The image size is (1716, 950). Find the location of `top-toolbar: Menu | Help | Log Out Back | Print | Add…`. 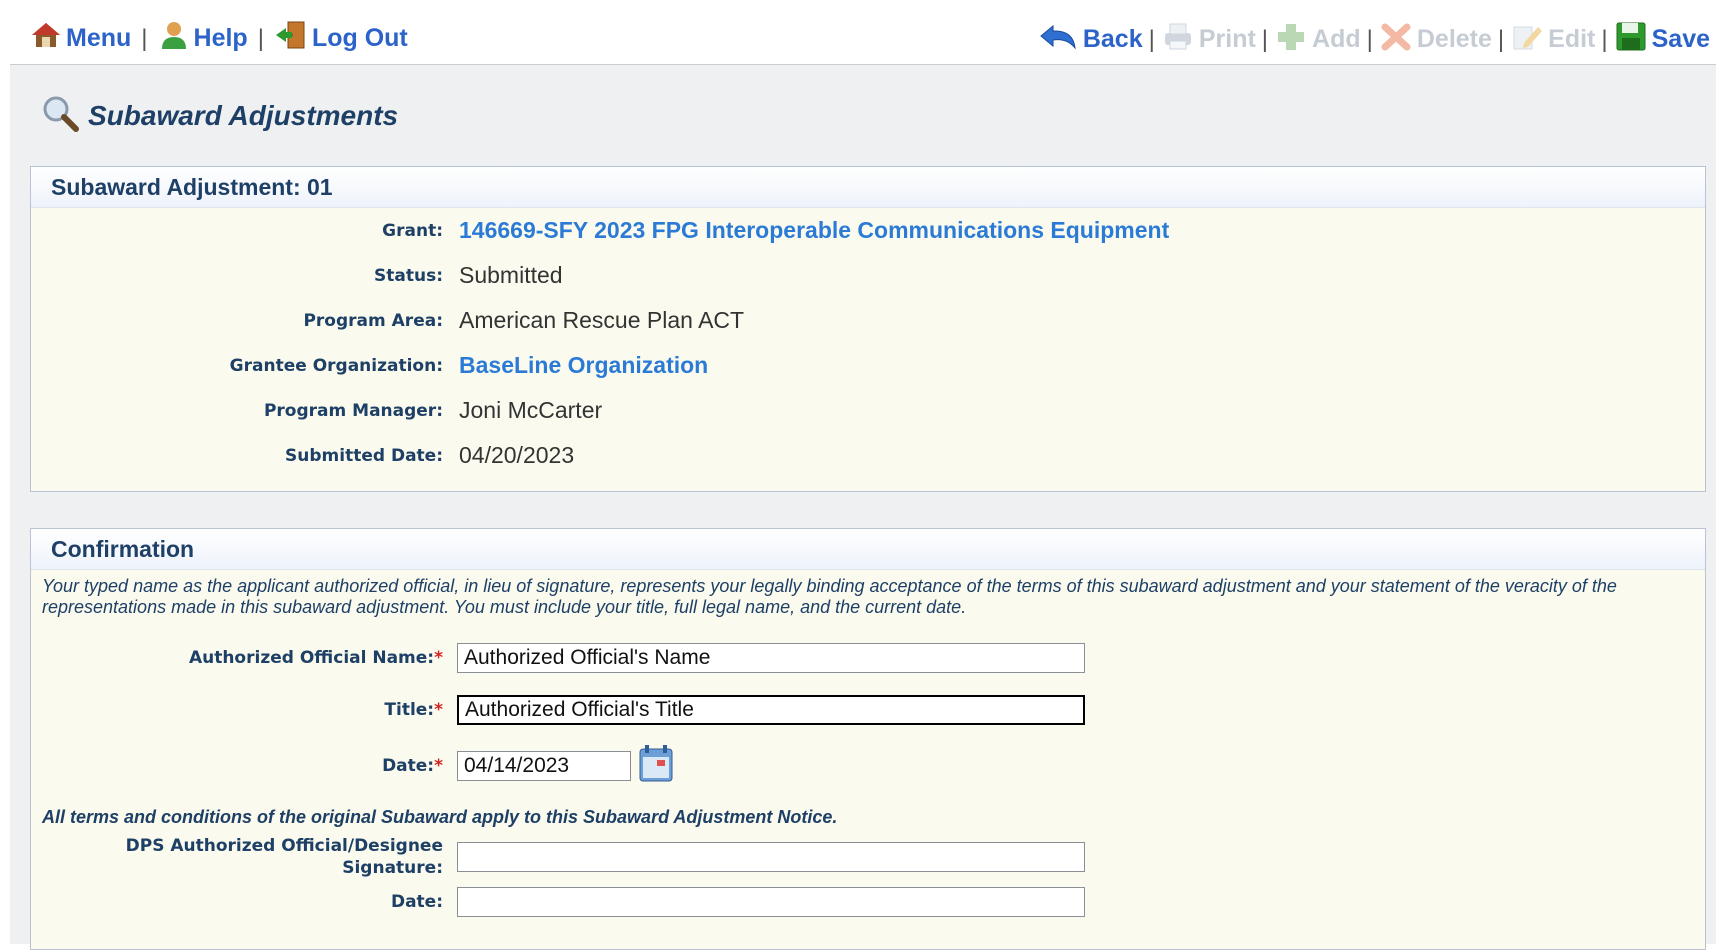

top-toolbar: Menu | Help | Log Out Back | Print | Add… is located at coordinates (863, 32).